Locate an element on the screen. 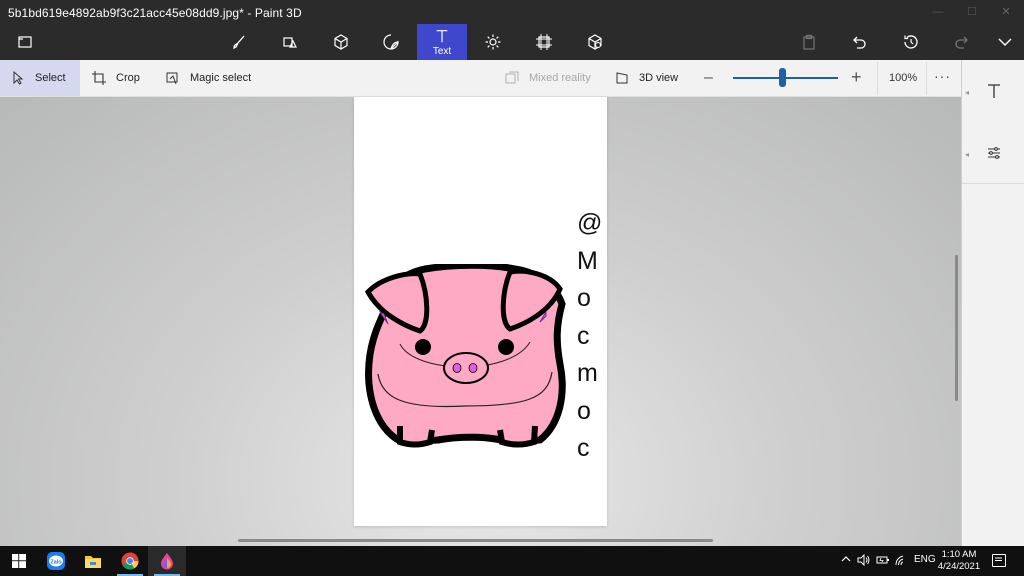 The height and width of the screenshot is (576, 1024). close-button: ✕ is located at coordinates (1006, 12).